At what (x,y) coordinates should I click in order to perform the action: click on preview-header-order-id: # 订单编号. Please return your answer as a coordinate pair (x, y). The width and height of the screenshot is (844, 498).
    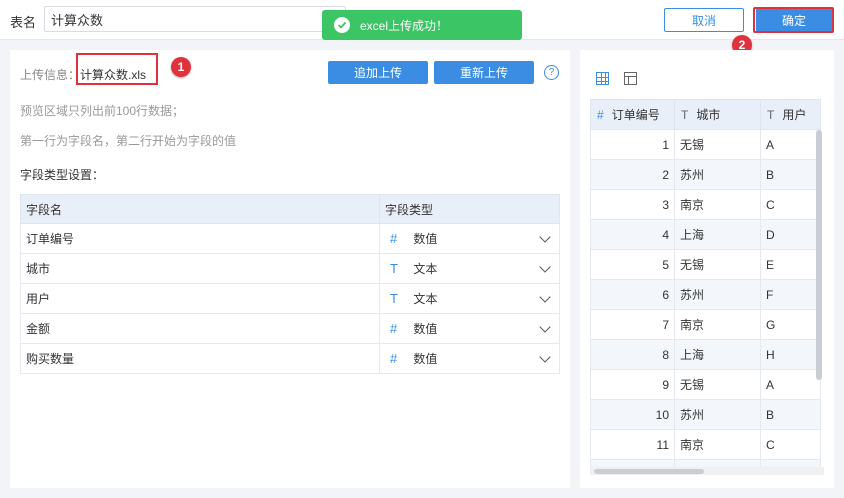
    Looking at the image, I should click on (632, 114).